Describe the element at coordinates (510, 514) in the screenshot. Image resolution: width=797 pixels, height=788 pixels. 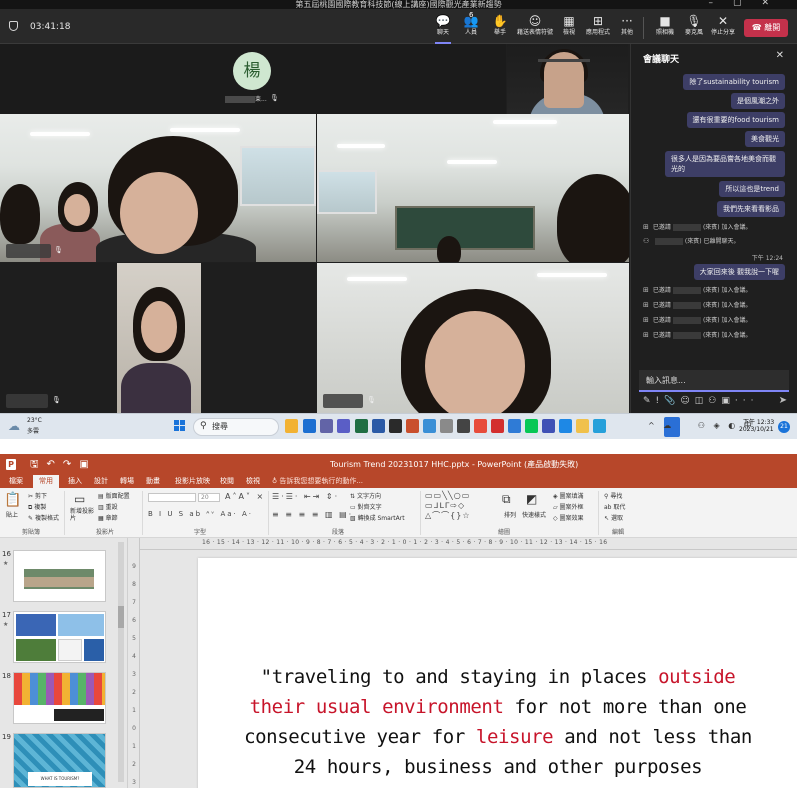
I see `arrange-button: 排列` at that location.